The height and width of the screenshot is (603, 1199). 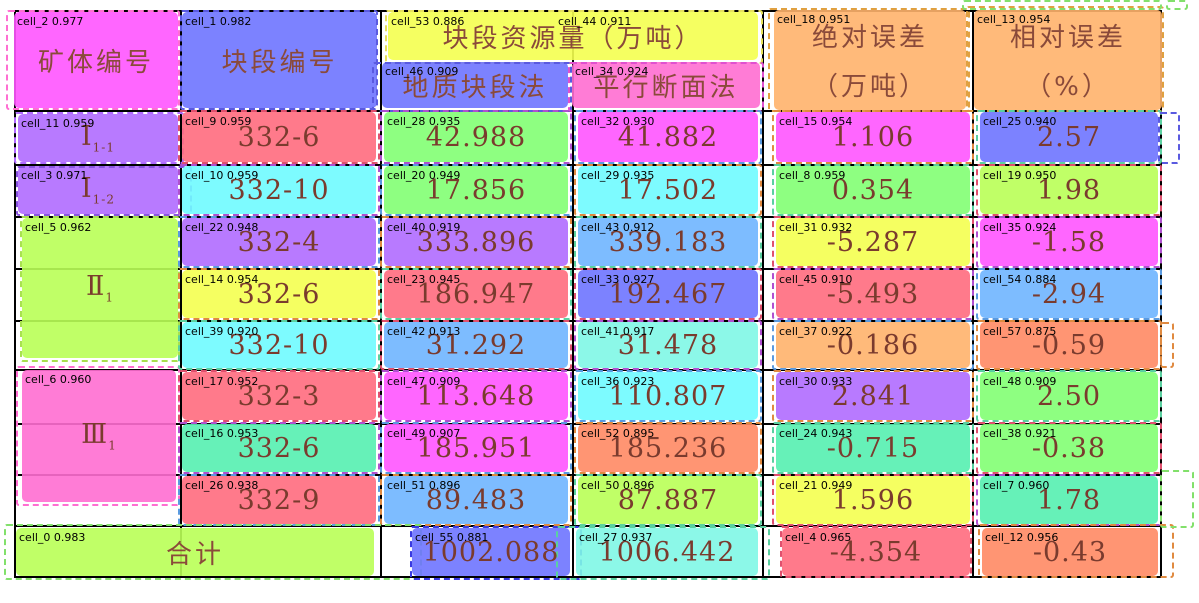 I want to click on detection-label: cell_19 0.950, so click(x=1020, y=175).